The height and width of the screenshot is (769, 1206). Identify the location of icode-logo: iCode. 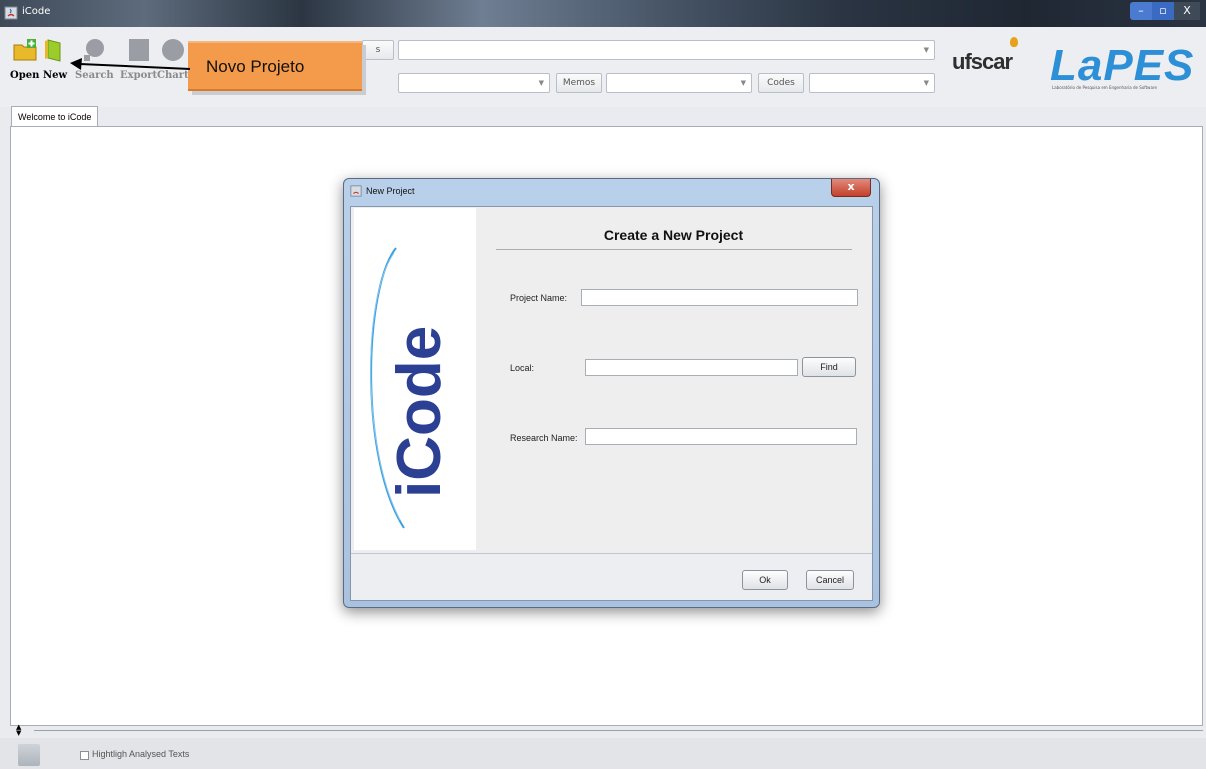
(412, 388).